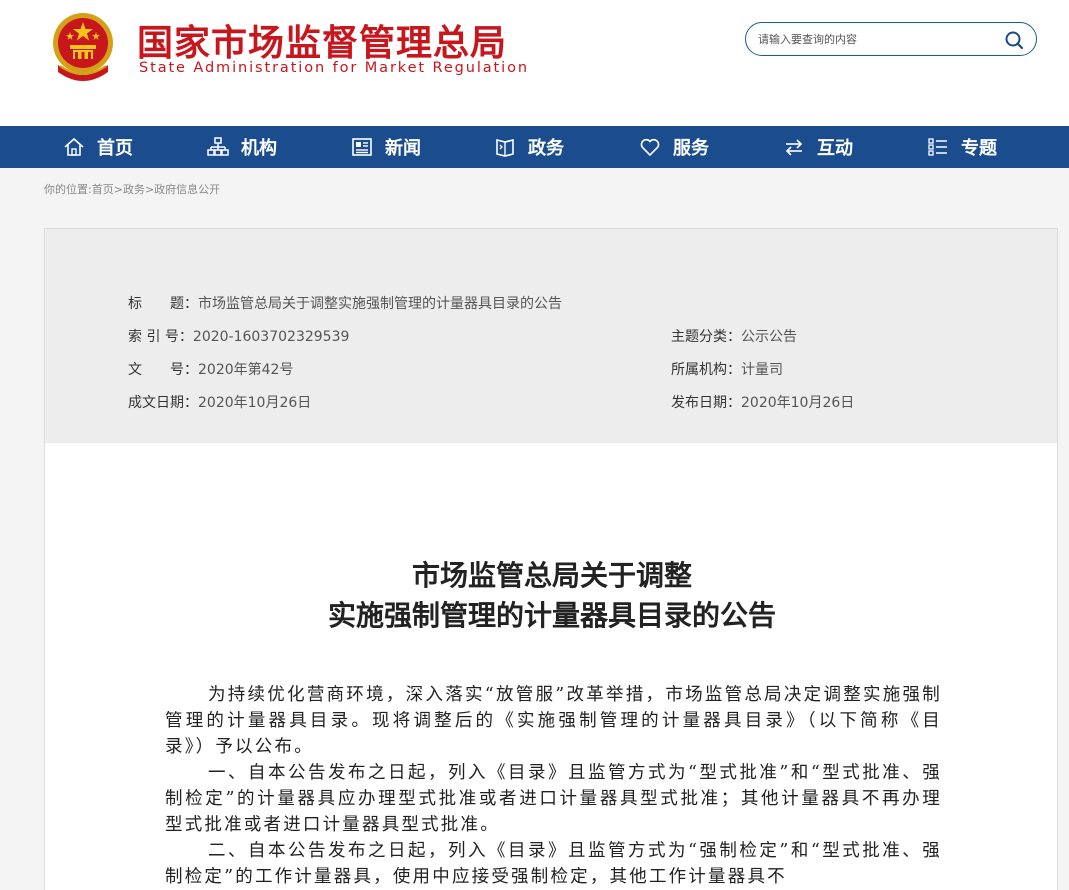 This screenshot has width=1069, height=890. What do you see at coordinates (551, 575) in the screenshot?
I see `article-title-line-1: 市场监管总局关于调整` at bounding box center [551, 575].